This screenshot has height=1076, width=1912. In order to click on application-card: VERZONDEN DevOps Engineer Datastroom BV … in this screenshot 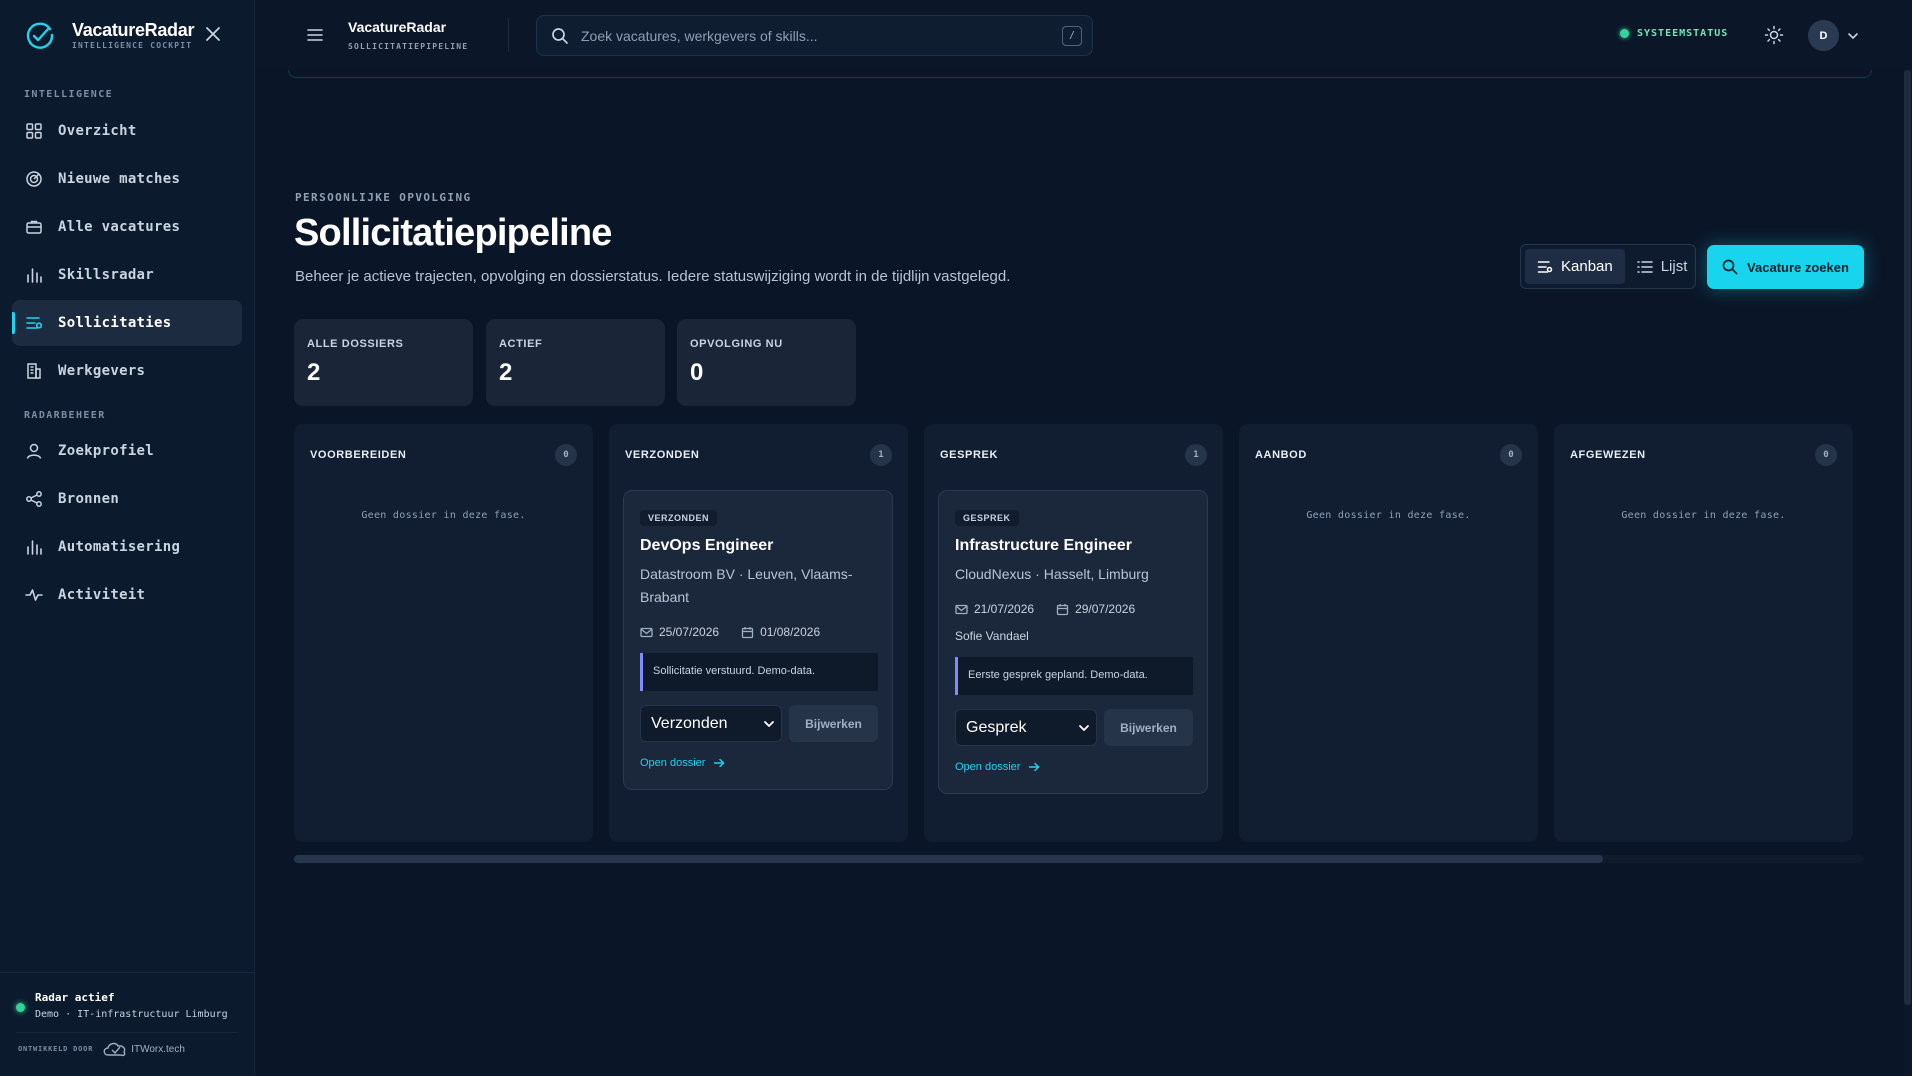, I will do `click(758, 640)`.